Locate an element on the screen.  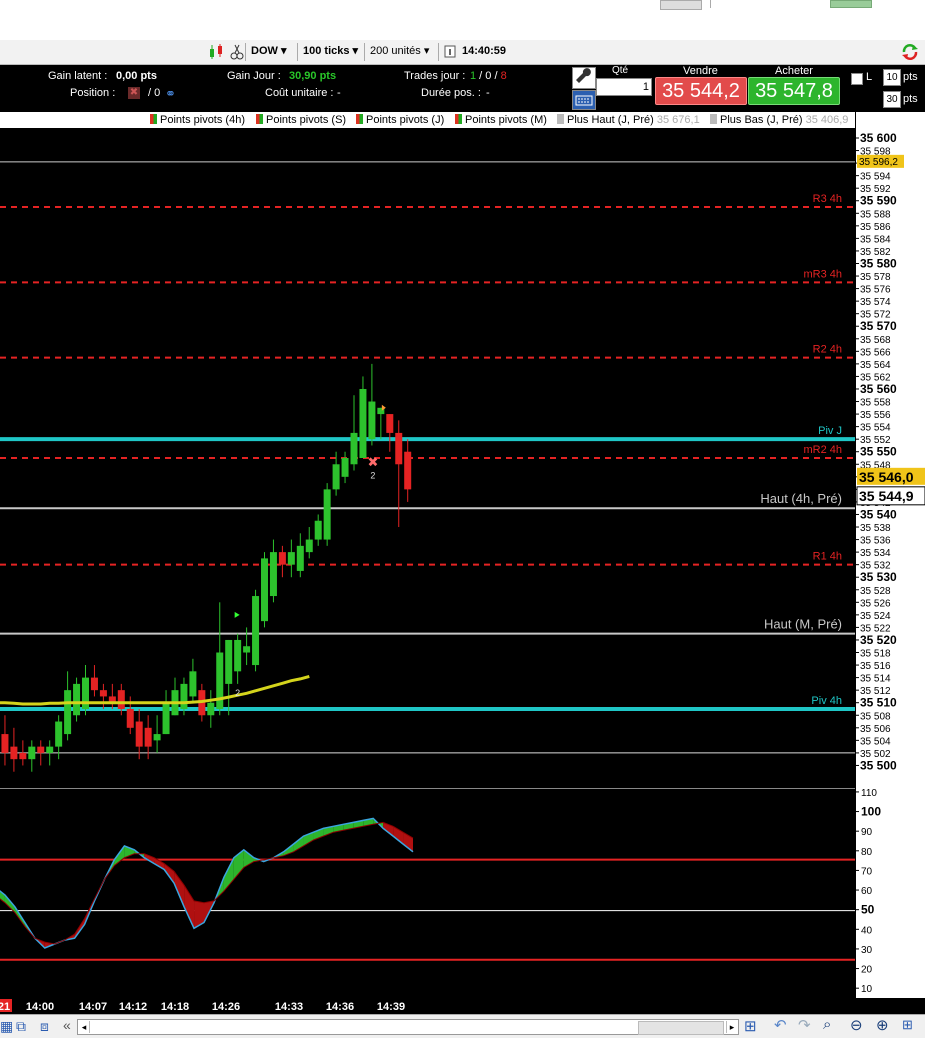
price-tick-label: 35 504 is located at coordinates (875, 741).